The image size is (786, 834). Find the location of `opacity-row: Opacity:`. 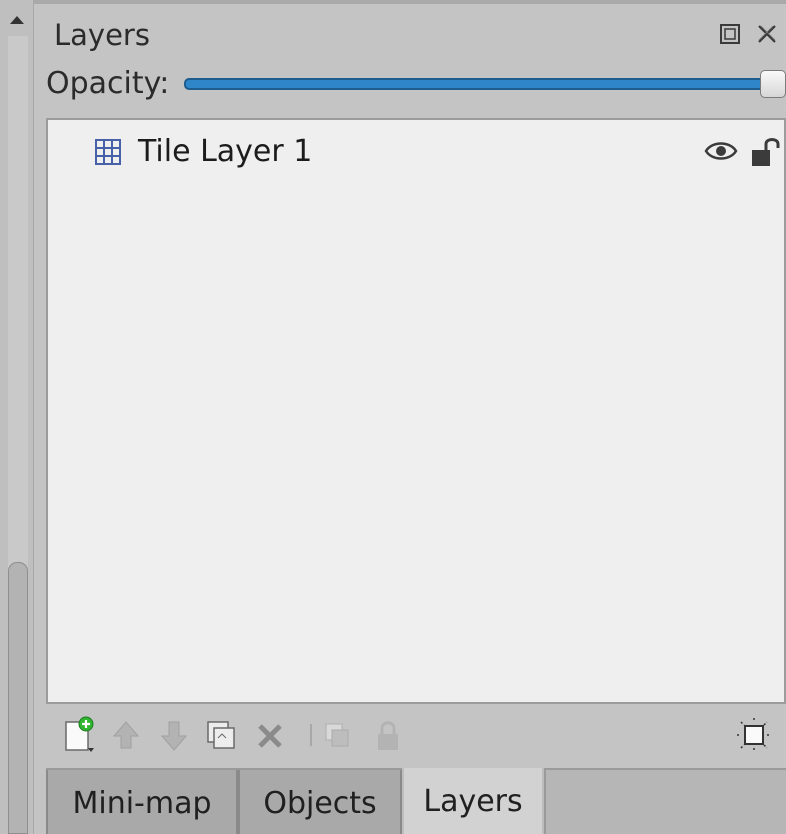

opacity-row: Opacity: is located at coordinates (416, 86).